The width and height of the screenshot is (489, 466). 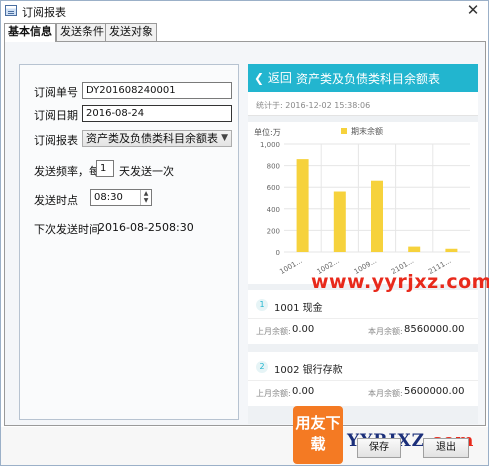 I want to click on time-value: 08:30, so click(x=108, y=197).